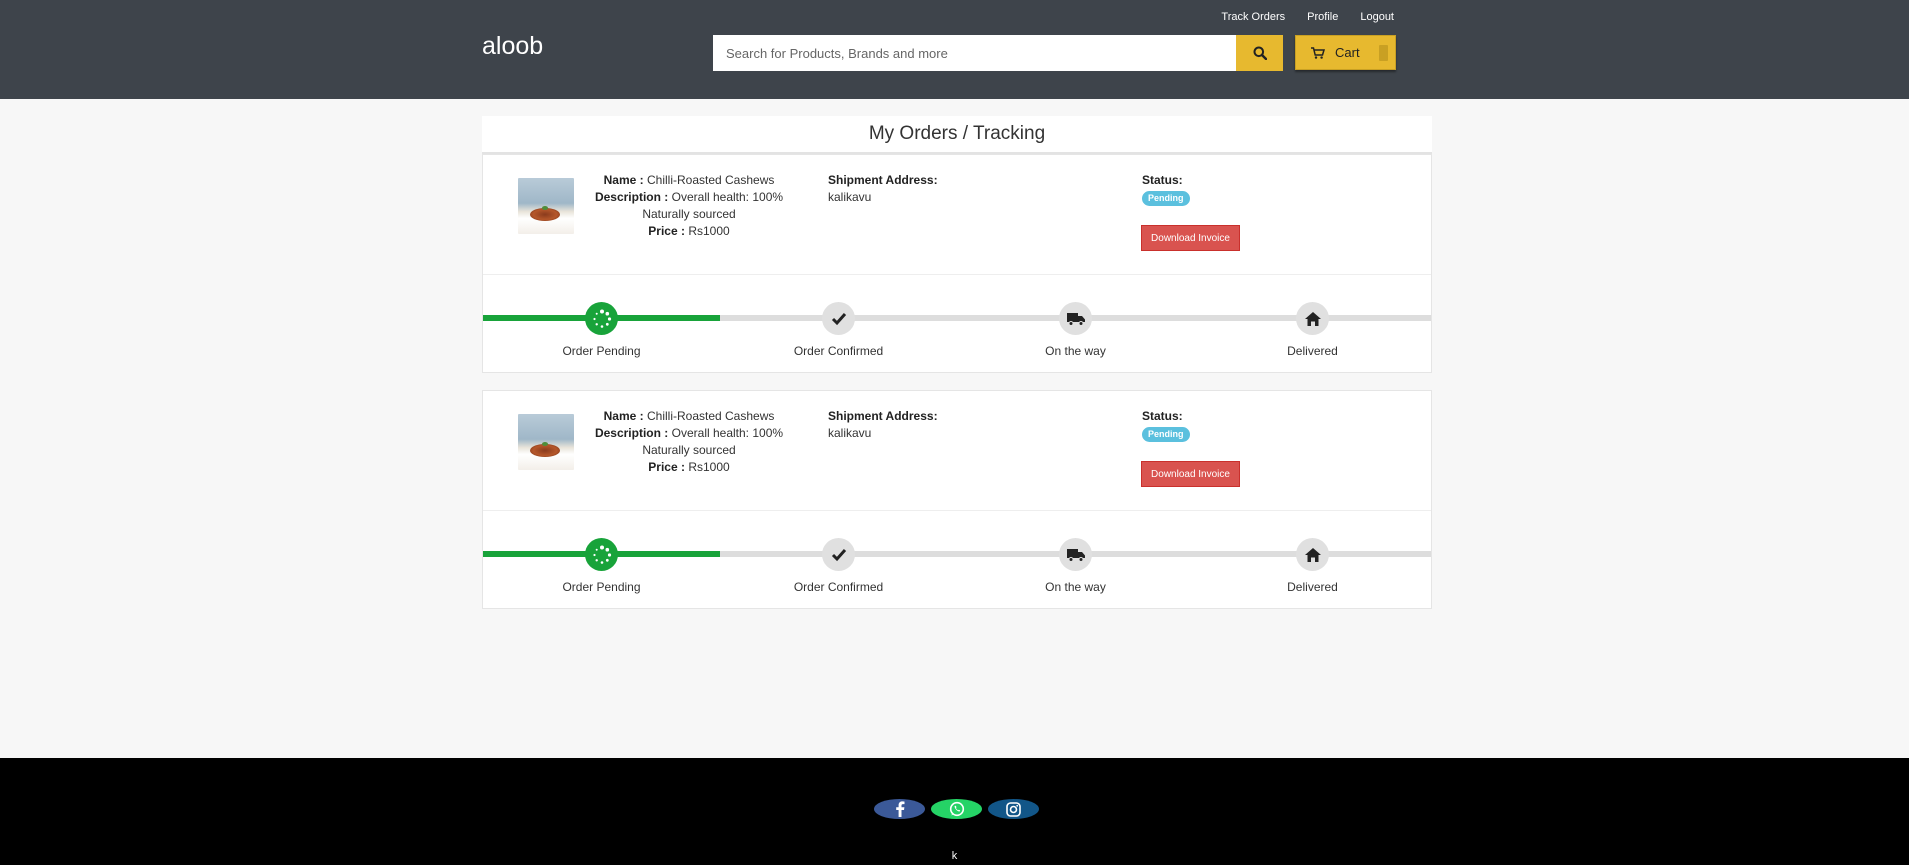 The height and width of the screenshot is (865, 1909). I want to click on instagram-icon, so click(1013, 809).